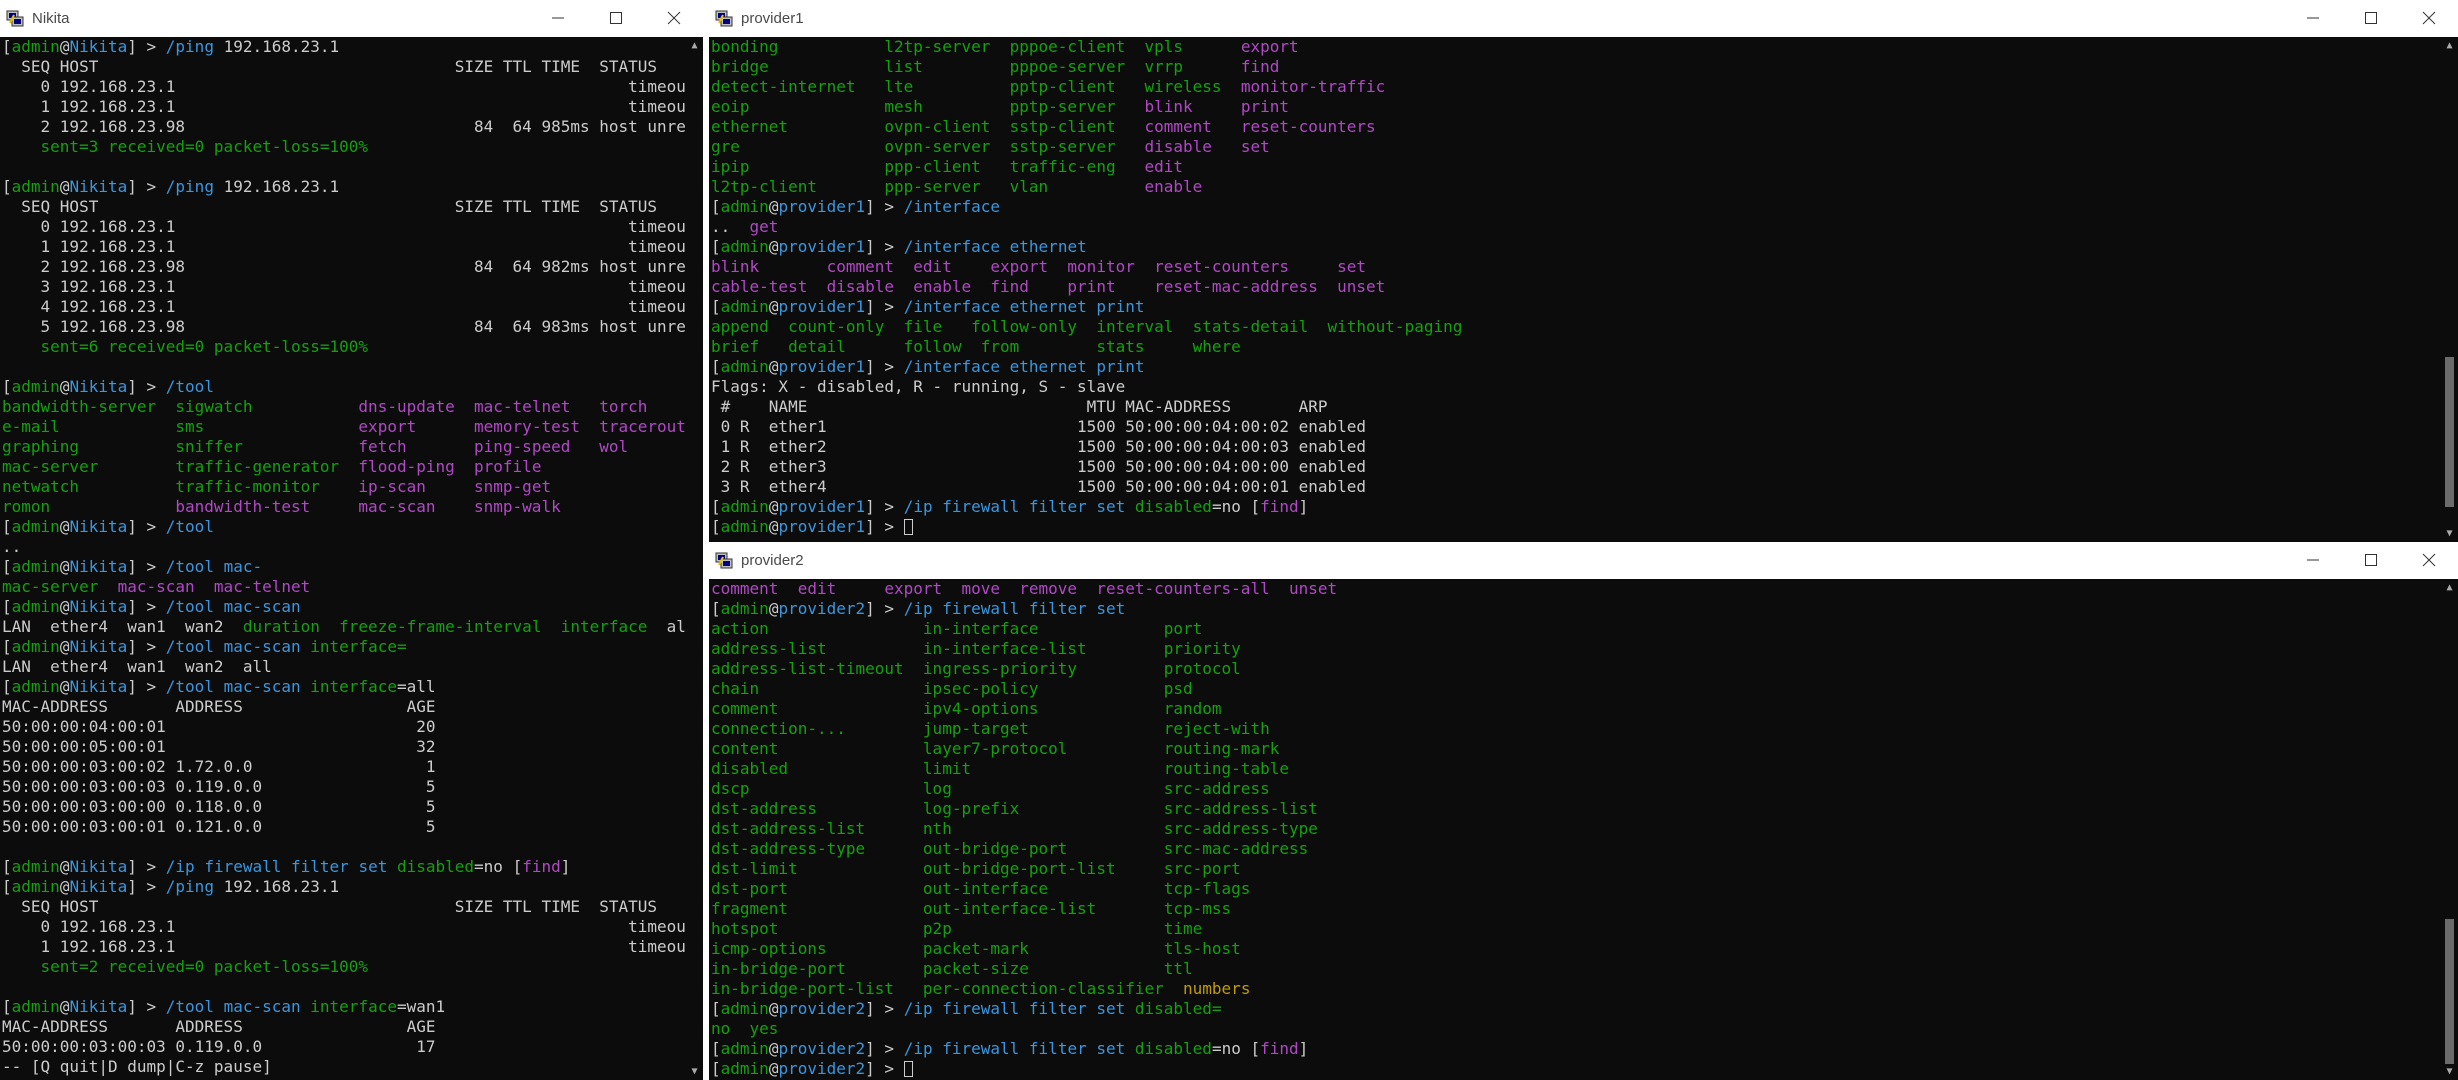  What do you see at coordinates (281, 186) in the screenshot?
I see `terminal-text: 192.168.23.1` at bounding box center [281, 186].